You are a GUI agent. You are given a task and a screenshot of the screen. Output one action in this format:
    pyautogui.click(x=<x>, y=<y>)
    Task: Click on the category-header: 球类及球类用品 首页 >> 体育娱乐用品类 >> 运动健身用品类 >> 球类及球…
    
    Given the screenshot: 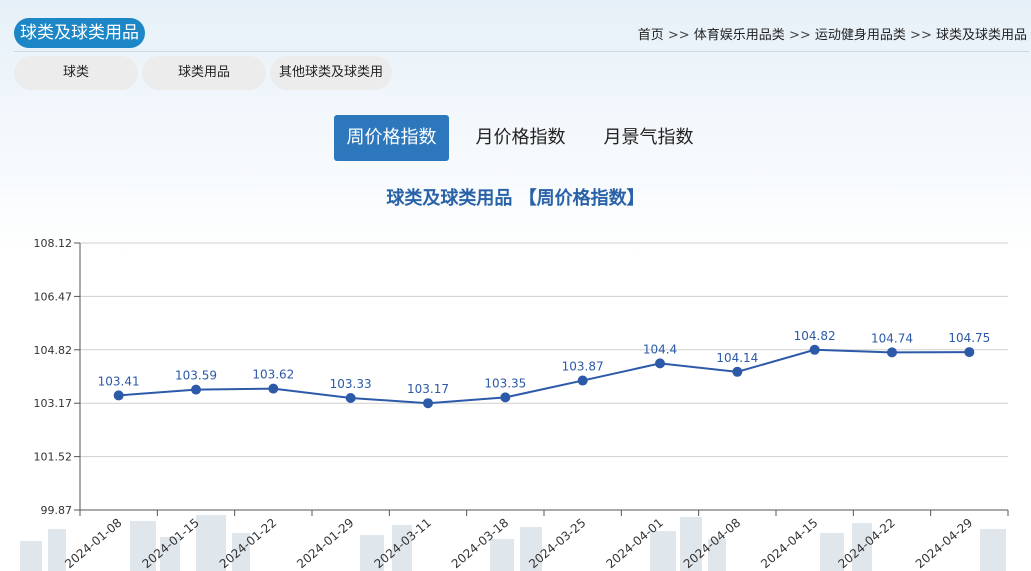 What is the action you would take?
    pyautogui.click(x=521, y=34)
    